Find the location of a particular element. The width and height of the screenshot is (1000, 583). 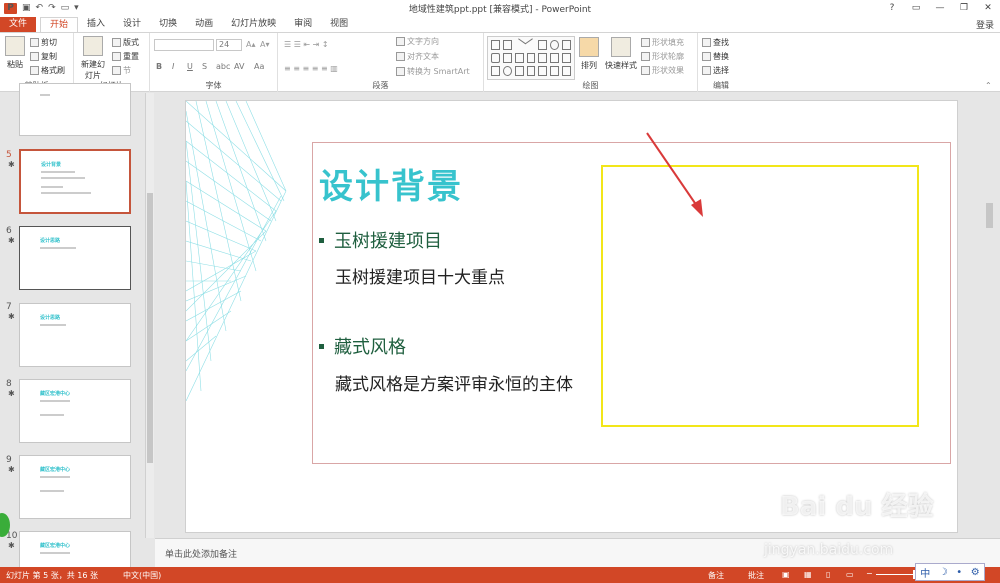

cut-button: 剪切 is located at coordinates (43, 42).